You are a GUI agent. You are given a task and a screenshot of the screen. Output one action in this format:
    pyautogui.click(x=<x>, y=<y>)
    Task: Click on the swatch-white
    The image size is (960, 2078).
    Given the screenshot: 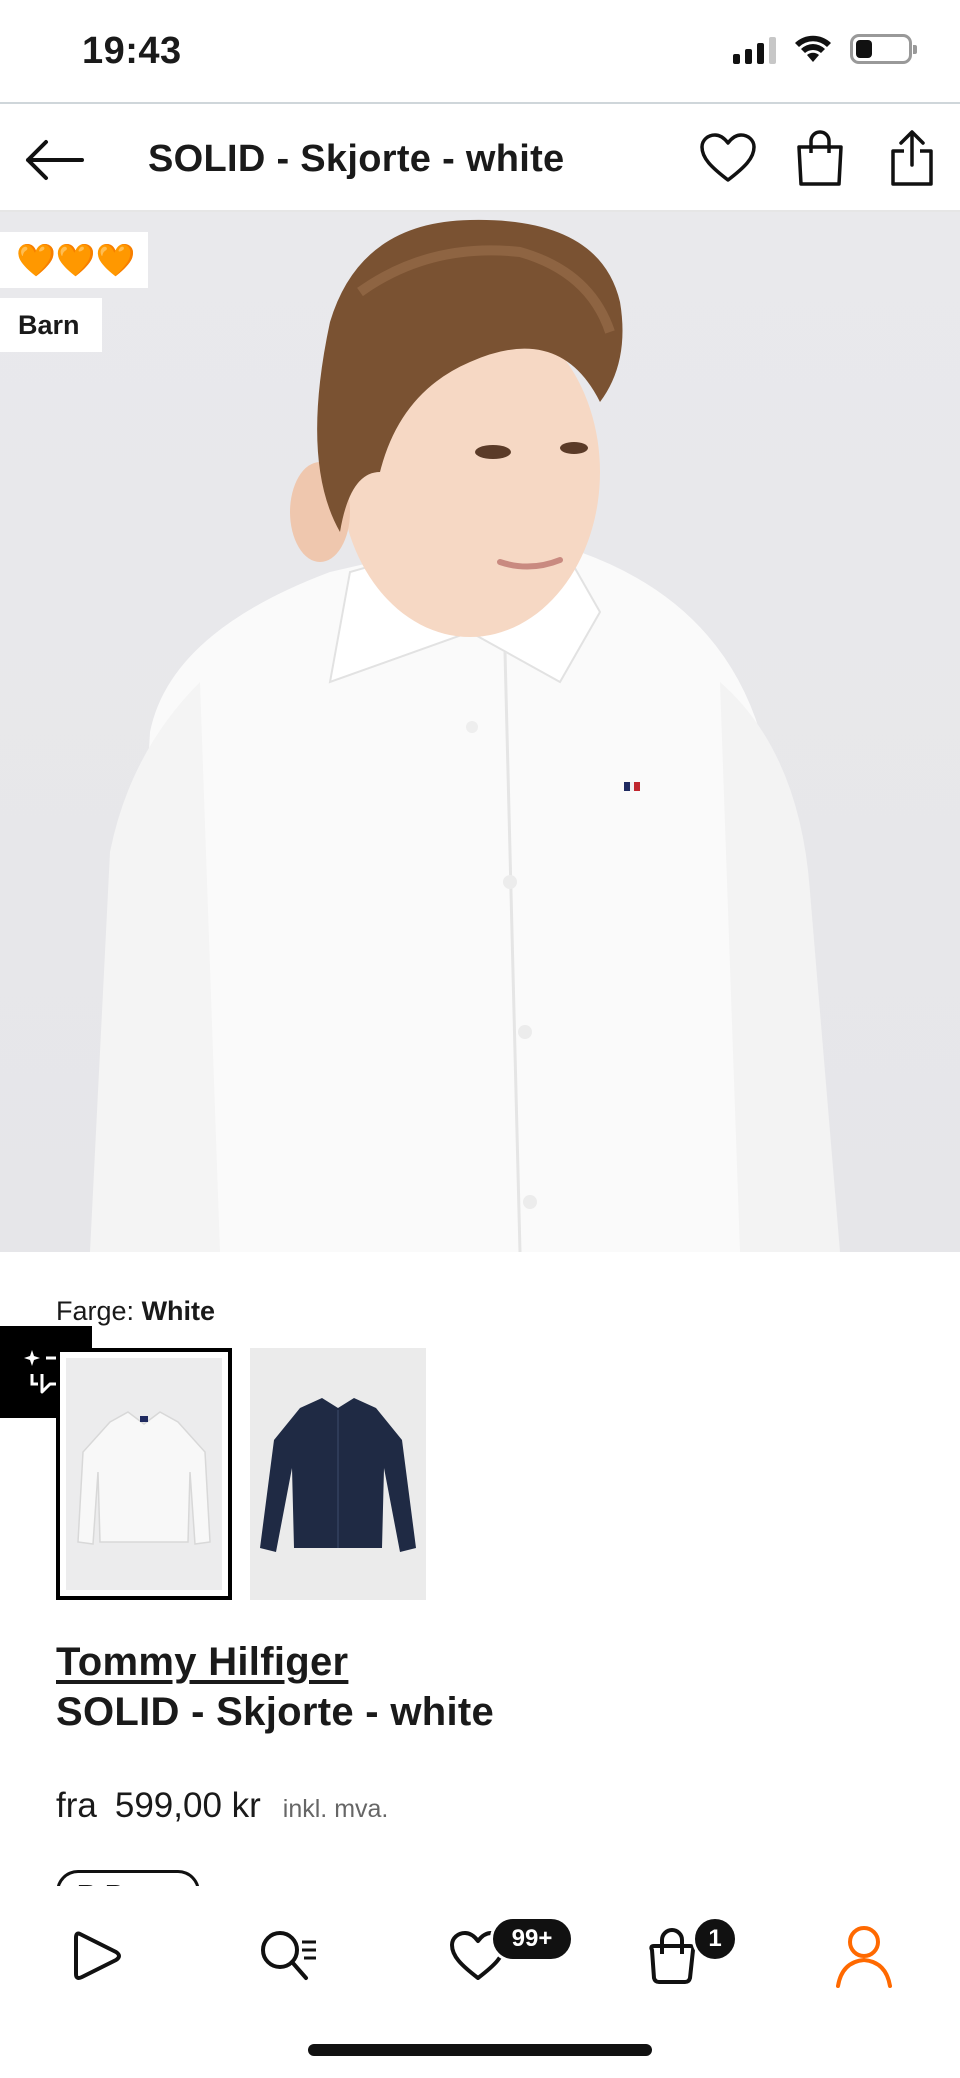 What is the action you would take?
    pyautogui.click(x=144, y=1474)
    